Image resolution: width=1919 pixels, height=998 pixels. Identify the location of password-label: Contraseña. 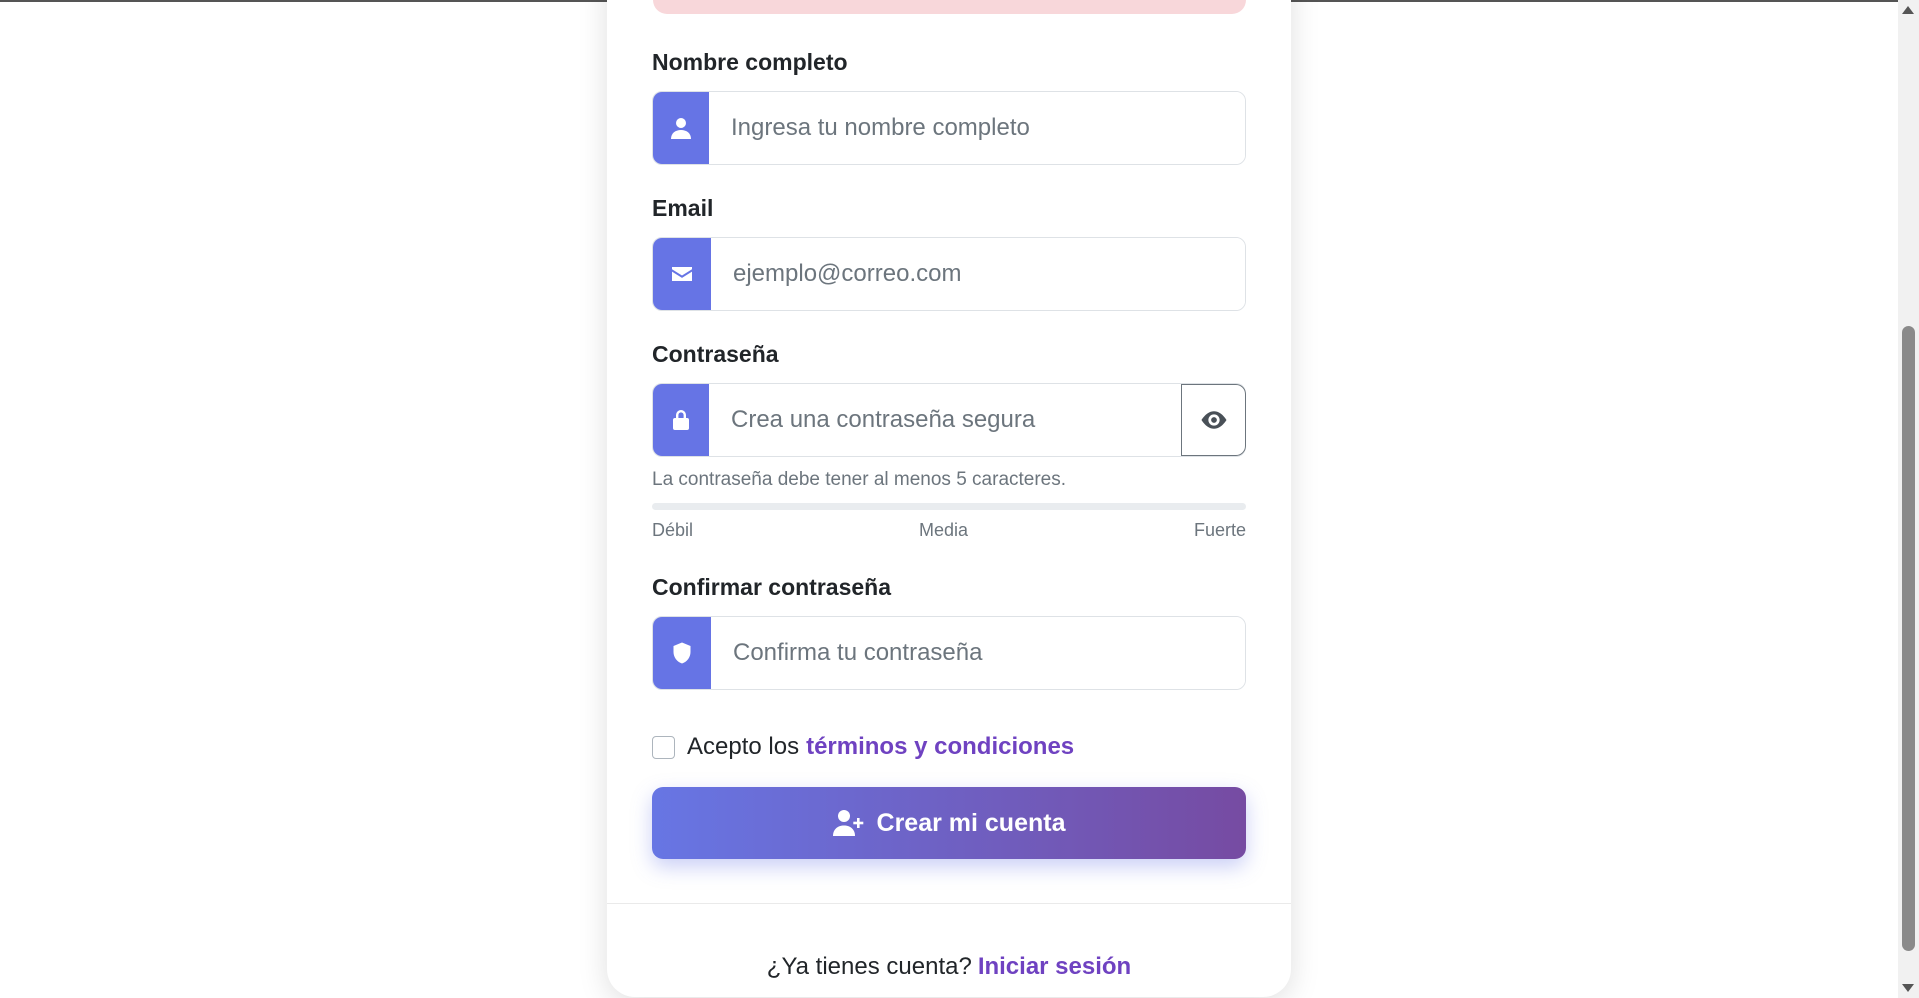
(715, 354).